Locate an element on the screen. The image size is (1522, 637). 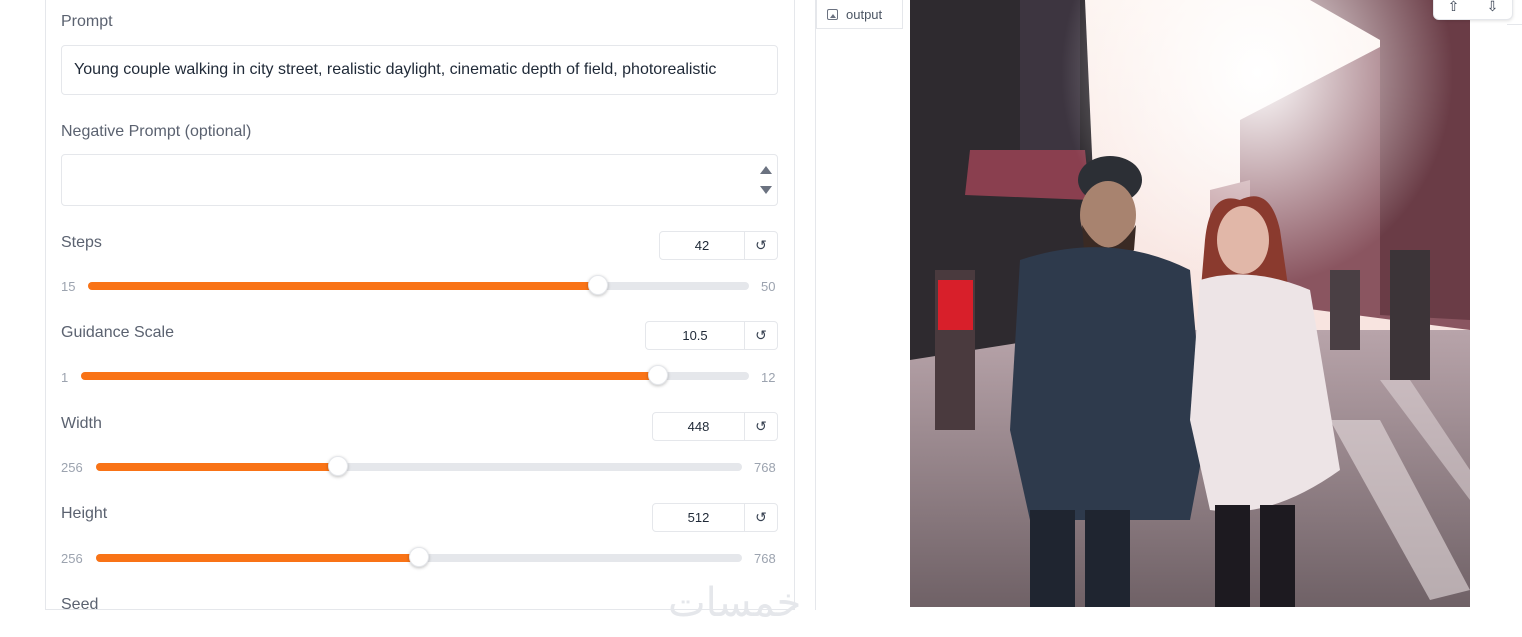
scroll-up-icon is located at coordinates (766, 170).